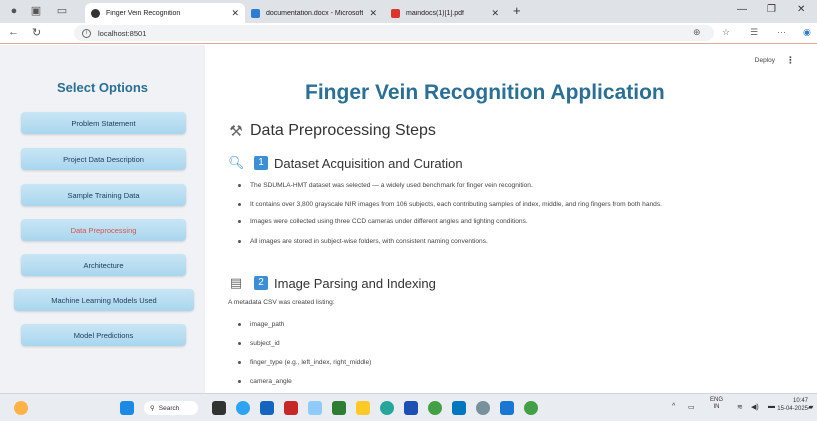  I want to click on search-label: Search, so click(169, 408).